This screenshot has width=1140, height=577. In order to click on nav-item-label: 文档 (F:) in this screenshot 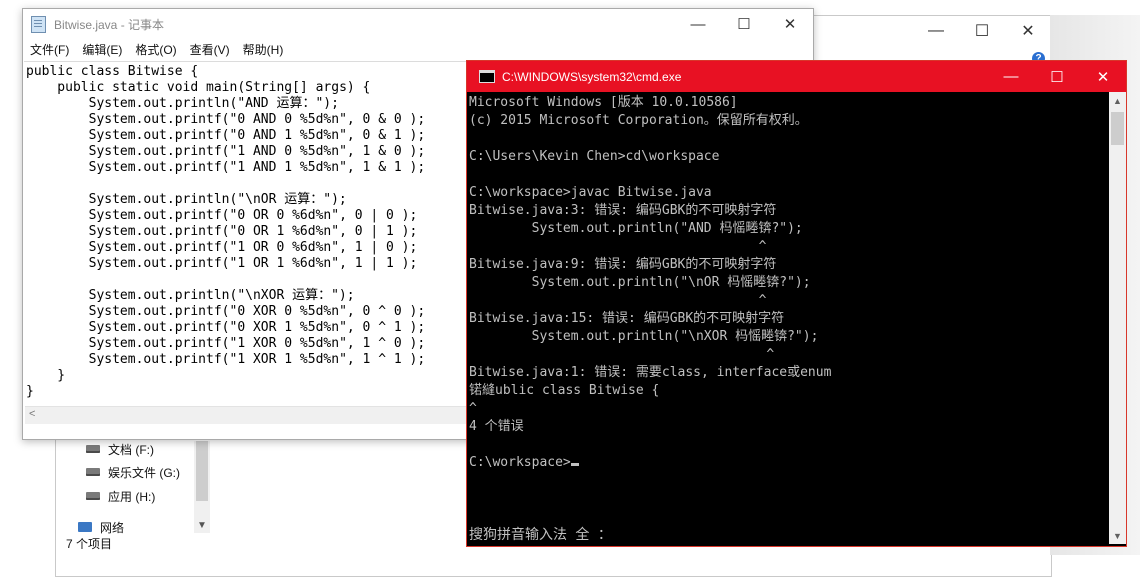, I will do `click(131, 449)`.